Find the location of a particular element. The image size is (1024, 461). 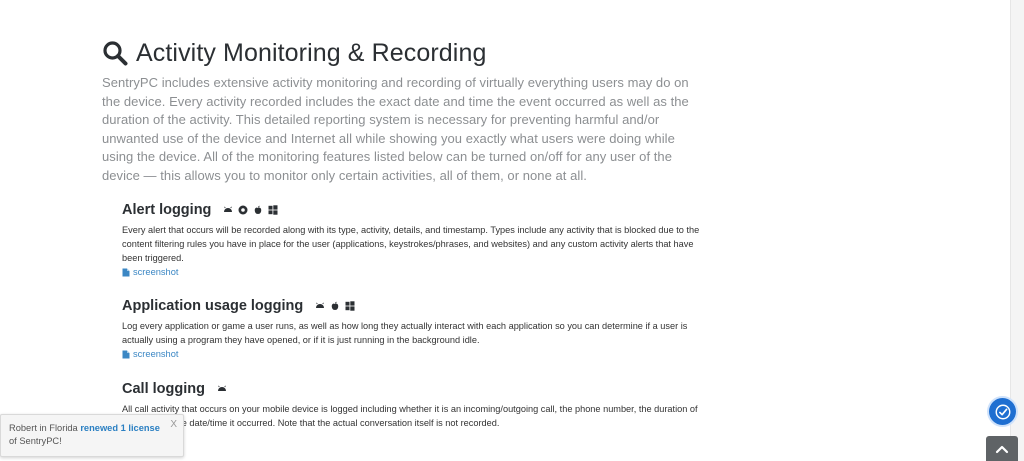

chrome-icon is located at coordinates (243, 210).